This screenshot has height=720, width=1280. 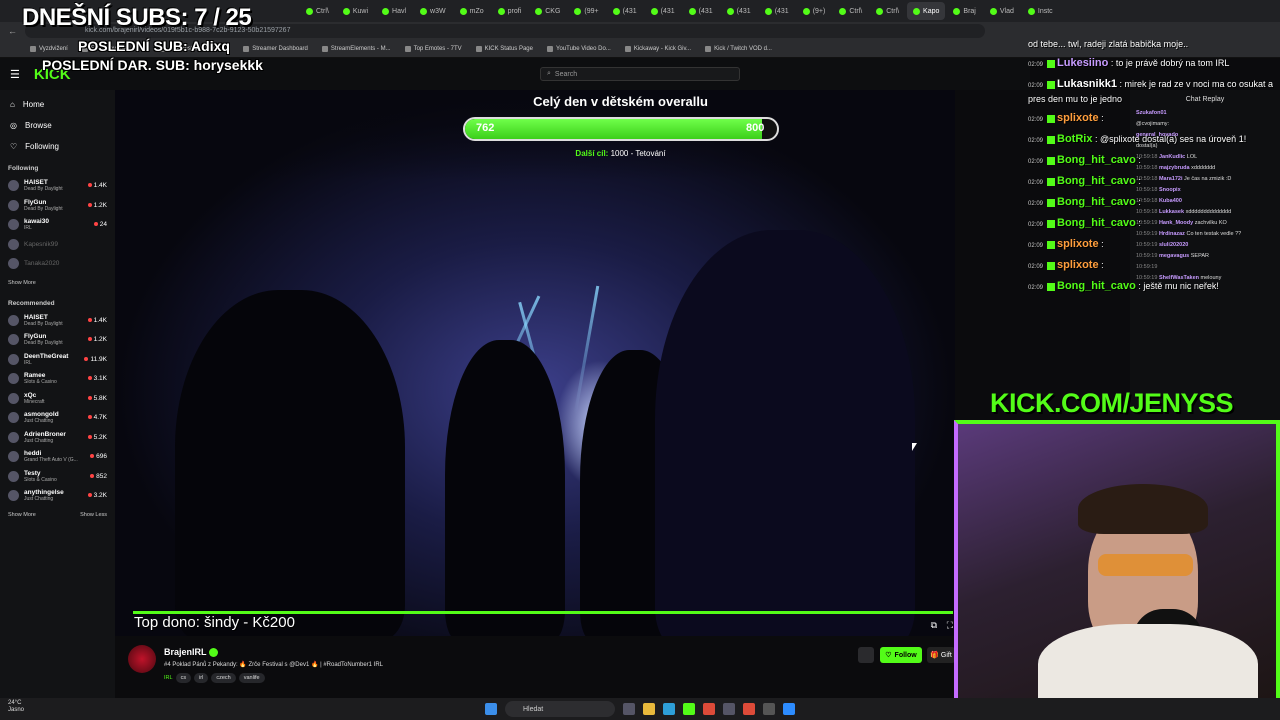 What do you see at coordinates (93, 515) in the screenshot?
I see `rec-show-less: Show Less` at bounding box center [93, 515].